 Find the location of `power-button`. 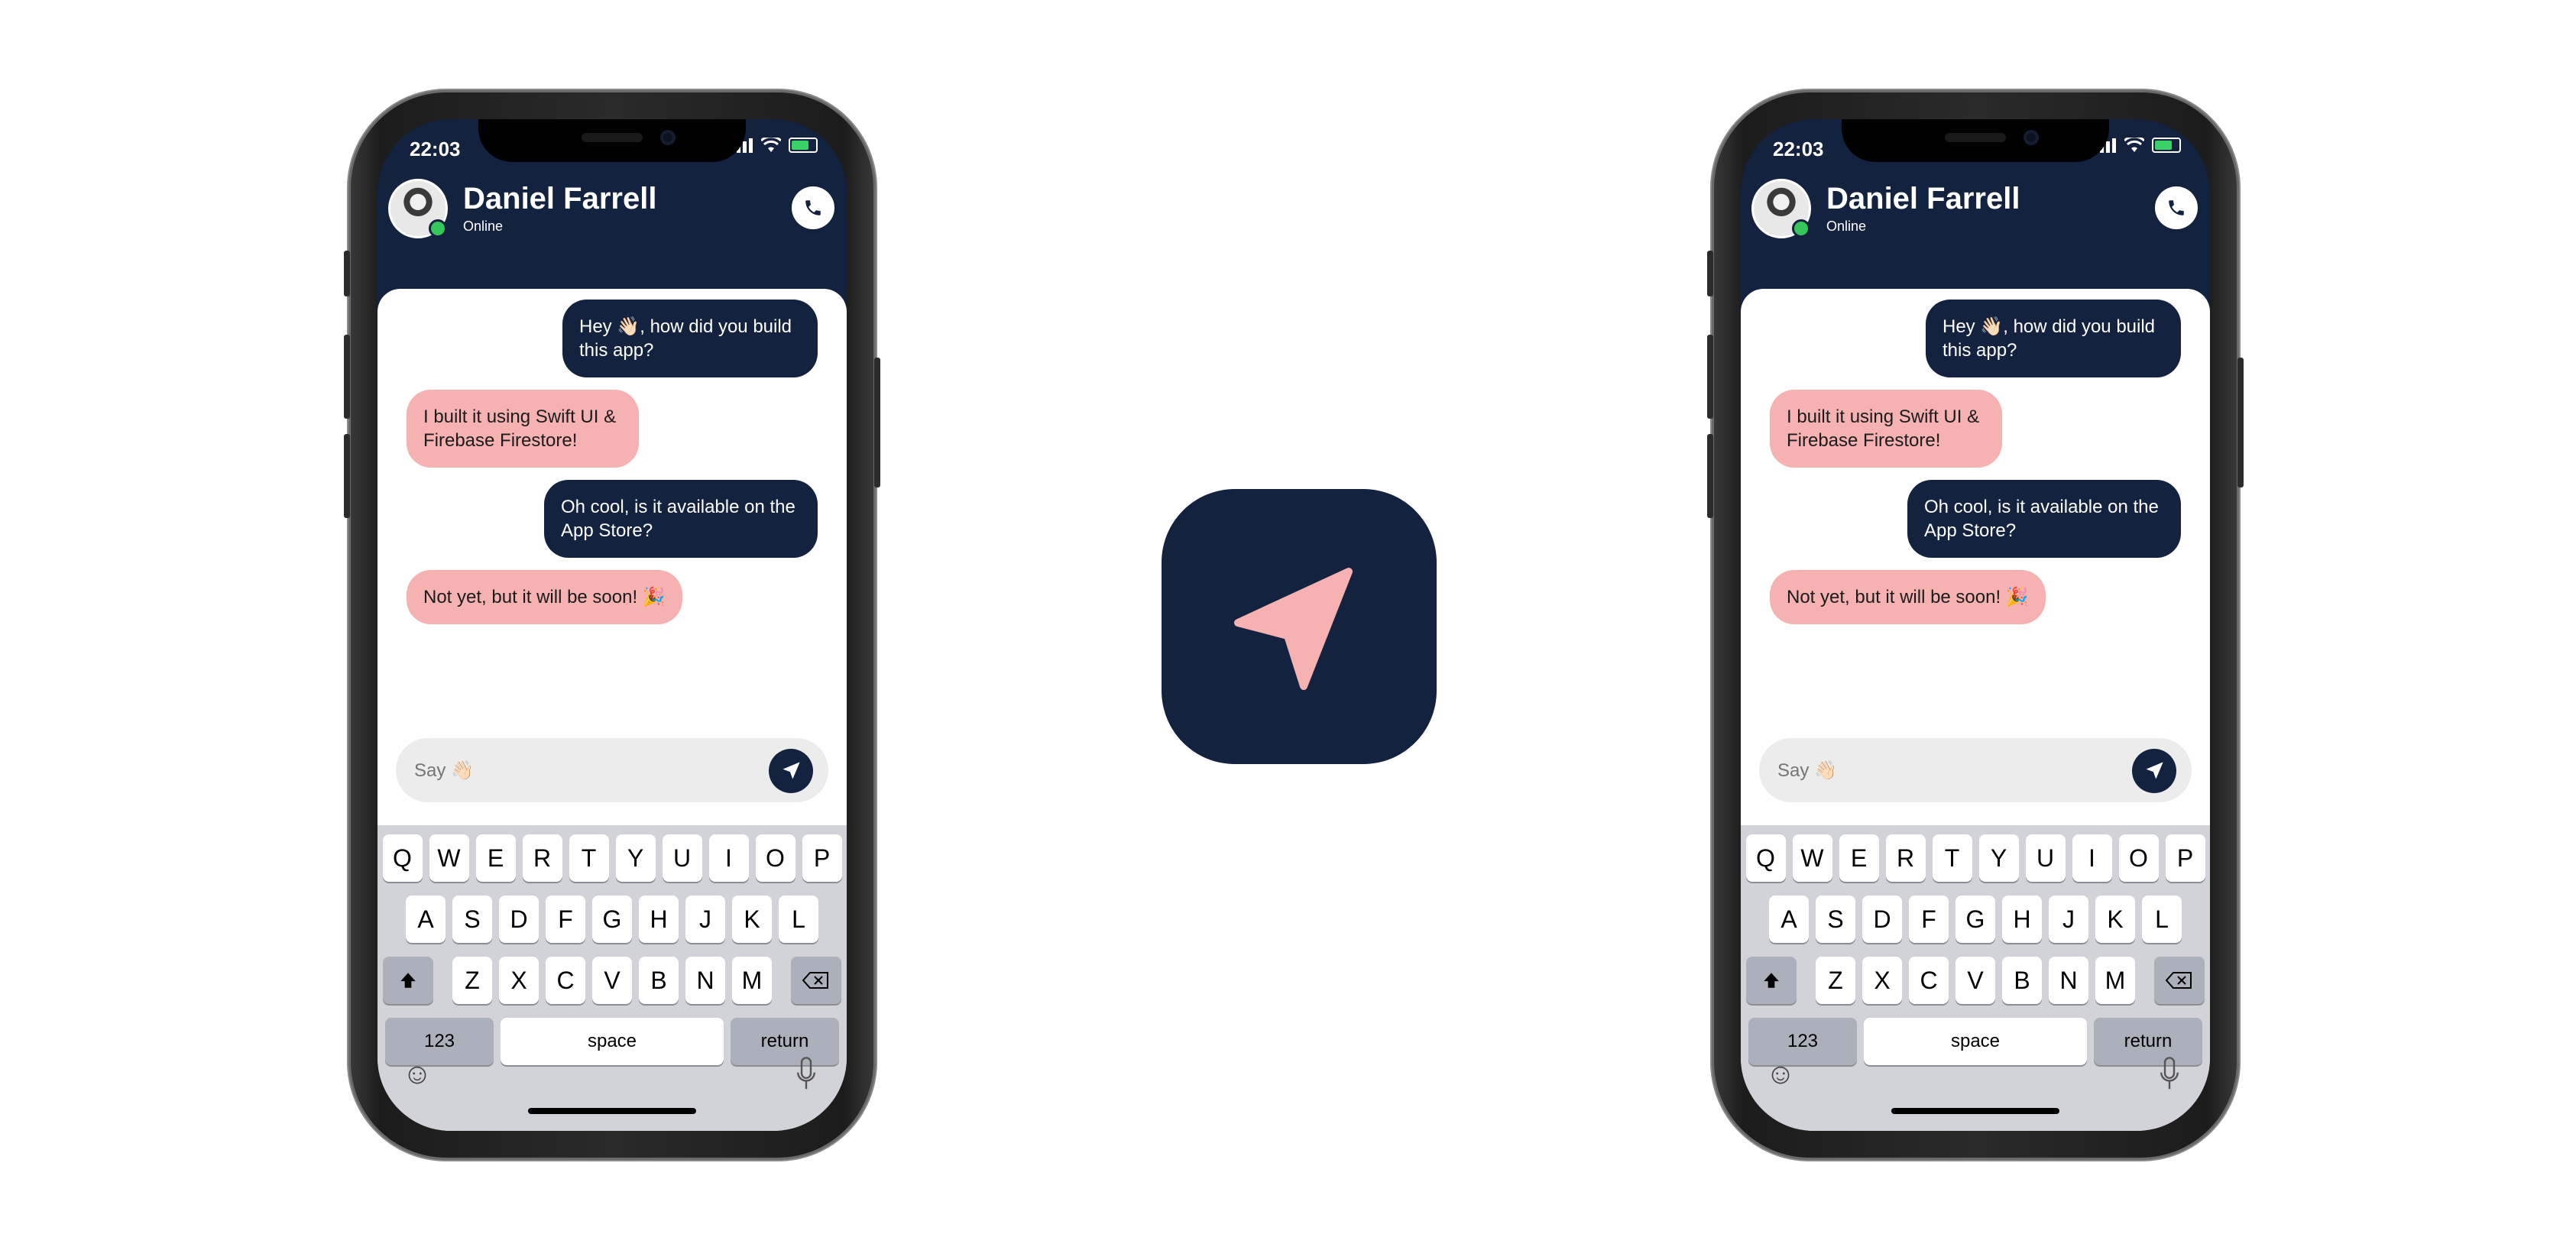

power-button is located at coordinates (877, 422).